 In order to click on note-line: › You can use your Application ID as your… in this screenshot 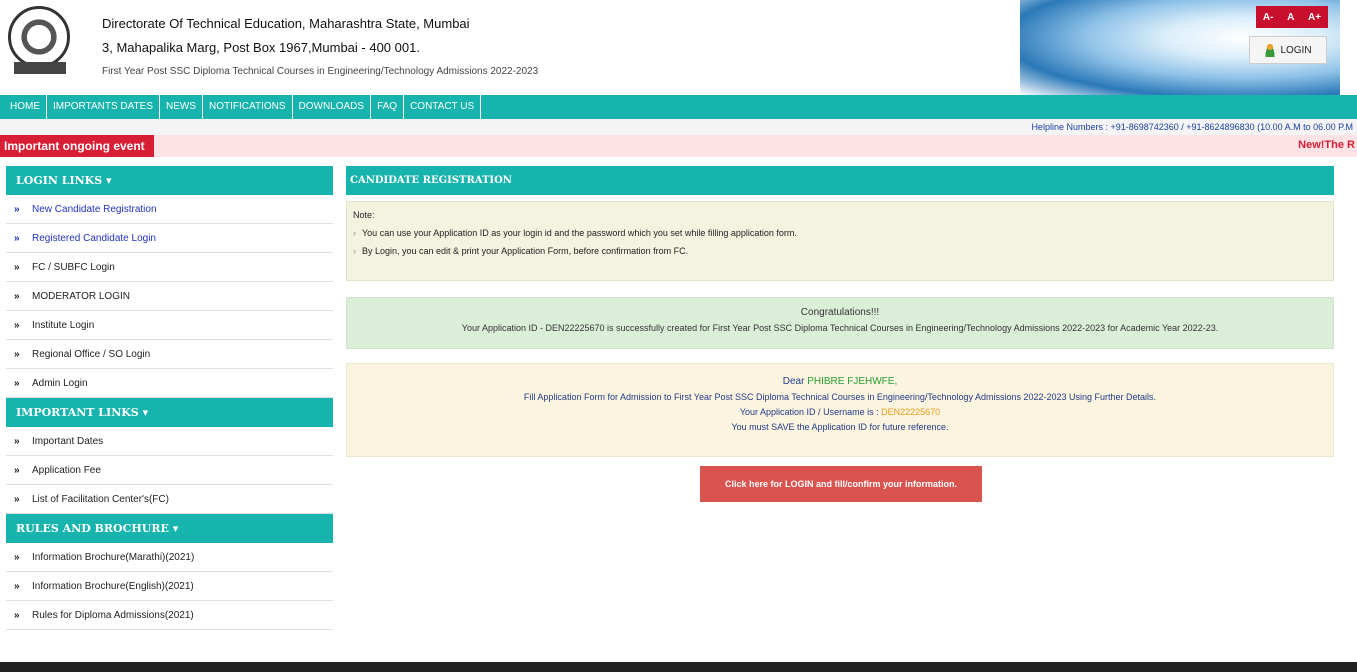, I will do `click(840, 233)`.